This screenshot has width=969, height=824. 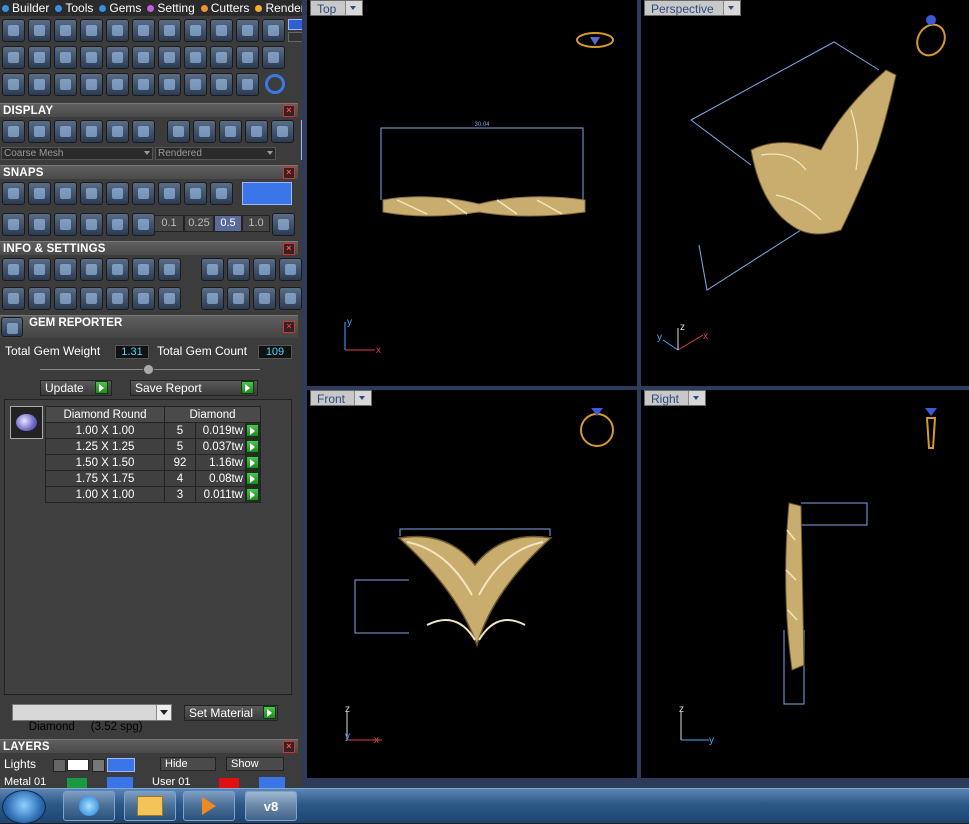 I want to click on explorer-taskbar-button, so click(x=150, y=806).